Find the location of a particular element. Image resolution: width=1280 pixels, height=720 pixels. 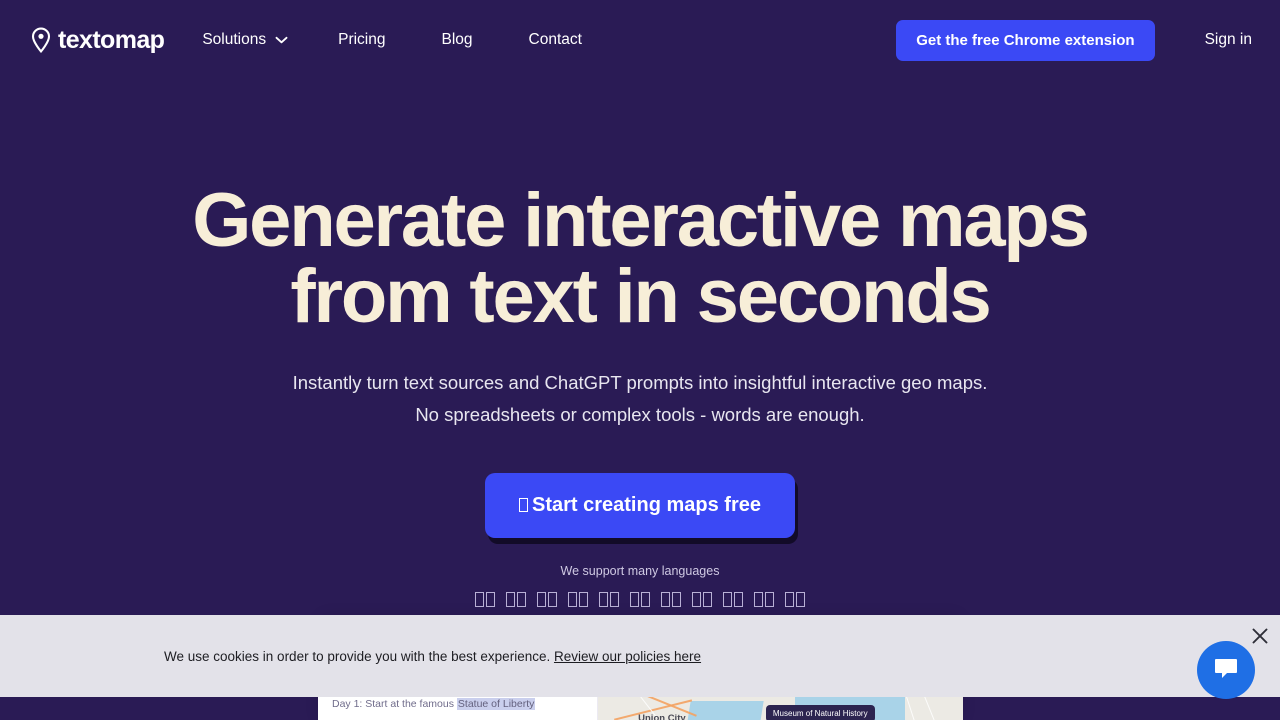

start-creating-maps-label: Start creating maps free is located at coordinates (646, 504).